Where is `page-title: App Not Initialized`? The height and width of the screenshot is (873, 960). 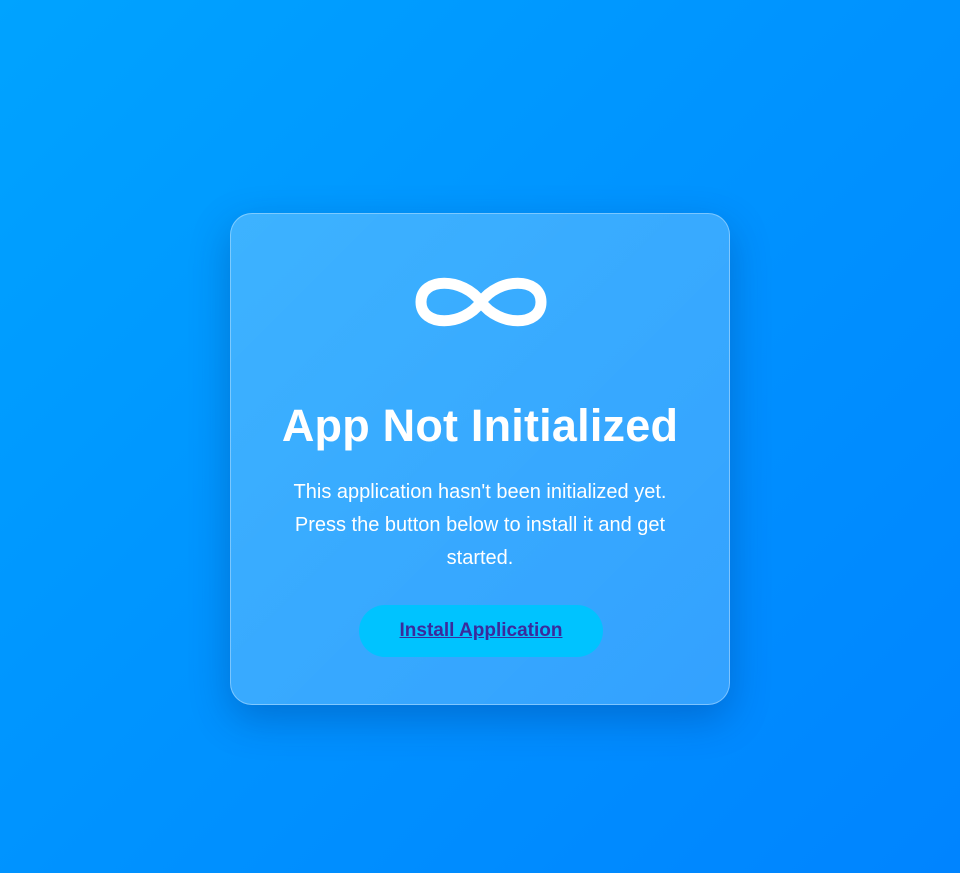
page-title: App Not Initialized is located at coordinates (480, 425).